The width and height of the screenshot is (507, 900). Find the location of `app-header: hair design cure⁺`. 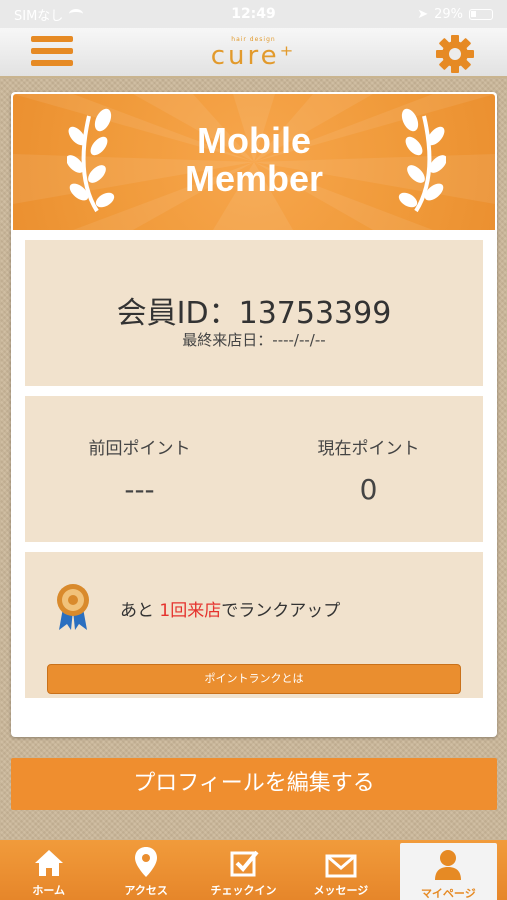

app-header: hair design cure⁺ is located at coordinates (253, 53).